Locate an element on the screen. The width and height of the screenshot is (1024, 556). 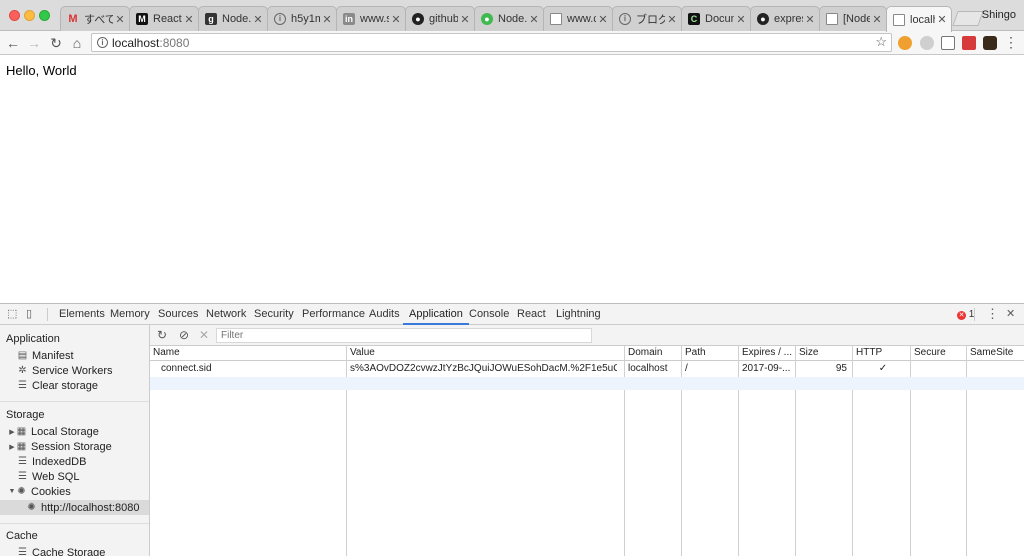
column-header-size: Size is located at coordinates (824, 353).